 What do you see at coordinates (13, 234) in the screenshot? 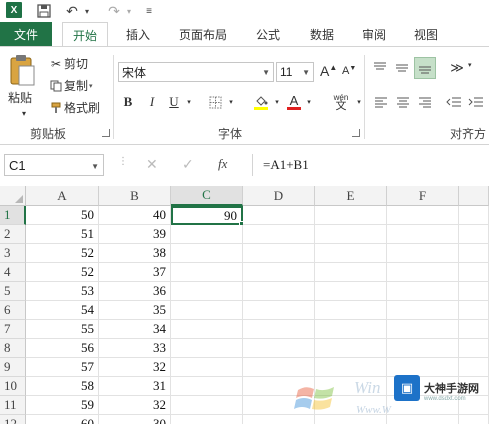
I see `row-header: 2` at bounding box center [13, 234].